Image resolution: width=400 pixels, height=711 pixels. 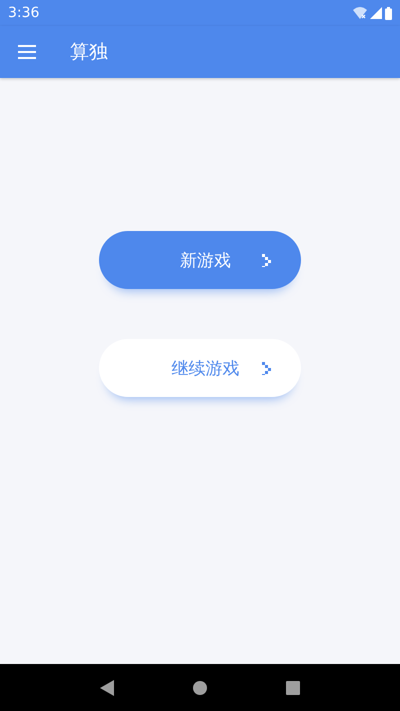 What do you see at coordinates (107, 688) in the screenshot?
I see `back-icon` at bounding box center [107, 688].